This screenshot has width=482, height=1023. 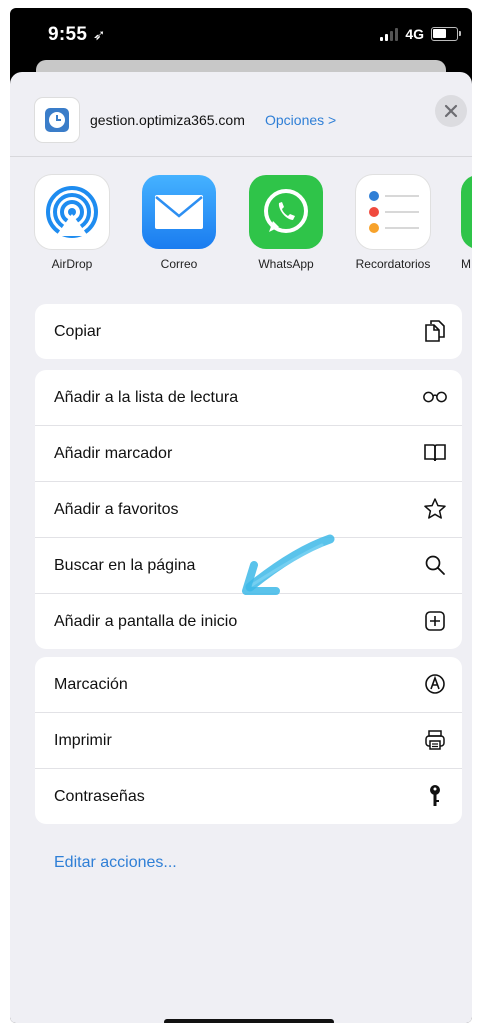 What do you see at coordinates (466, 264) in the screenshot?
I see `app-label: M` at bounding box center [466, 264].